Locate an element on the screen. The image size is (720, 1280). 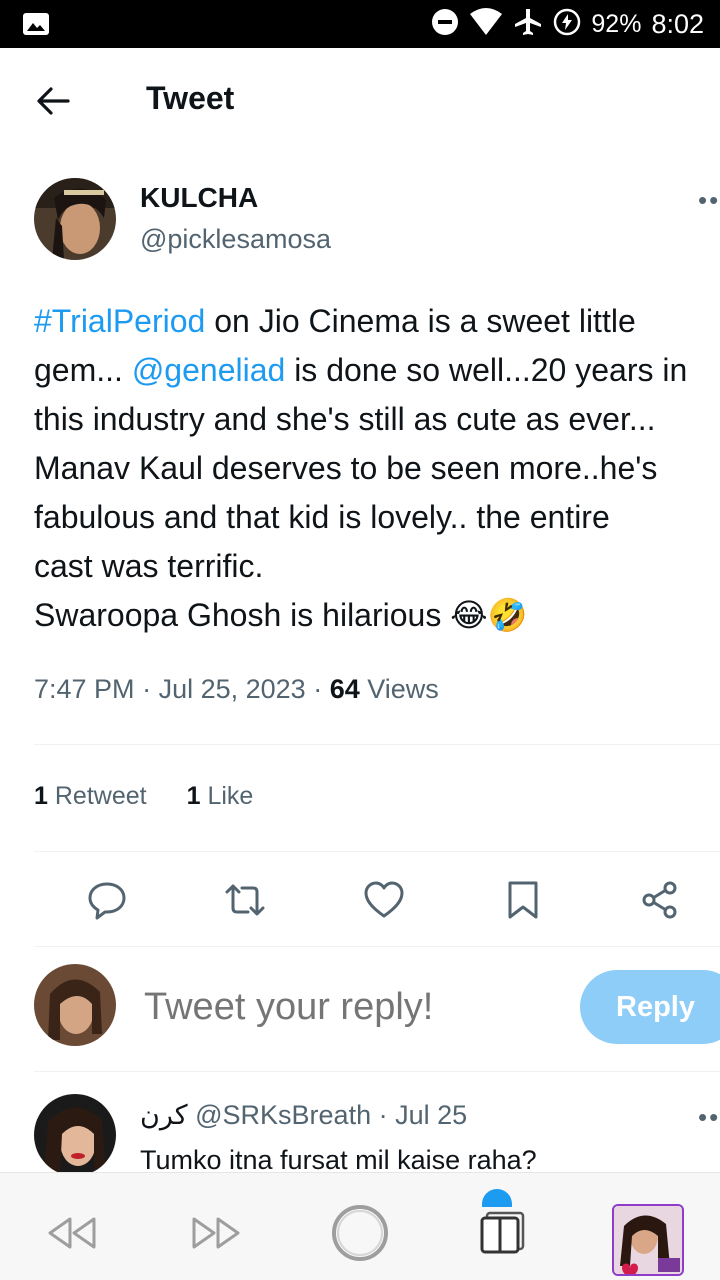
author-handle: @picklesamosa is located at coordinates (235, 239).